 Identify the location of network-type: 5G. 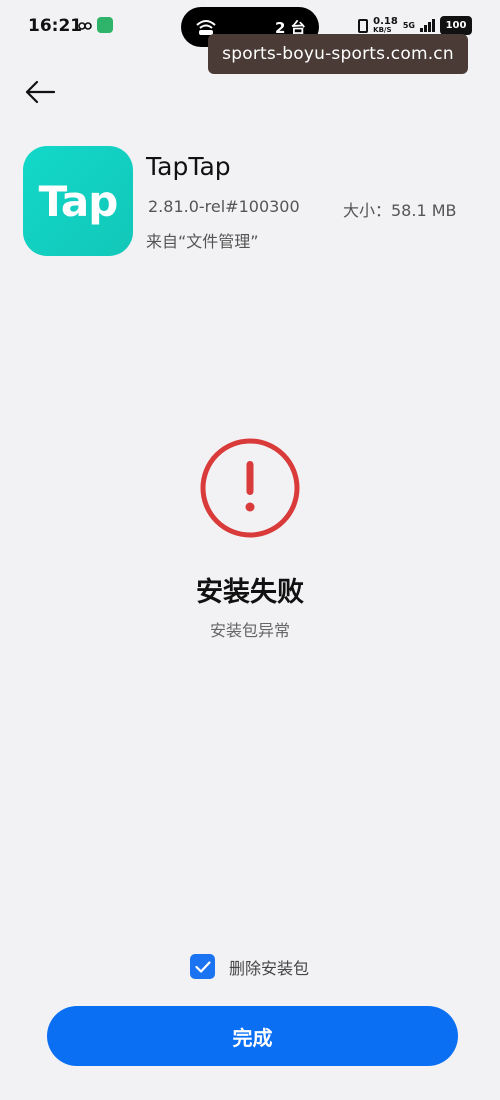
(408, 25).